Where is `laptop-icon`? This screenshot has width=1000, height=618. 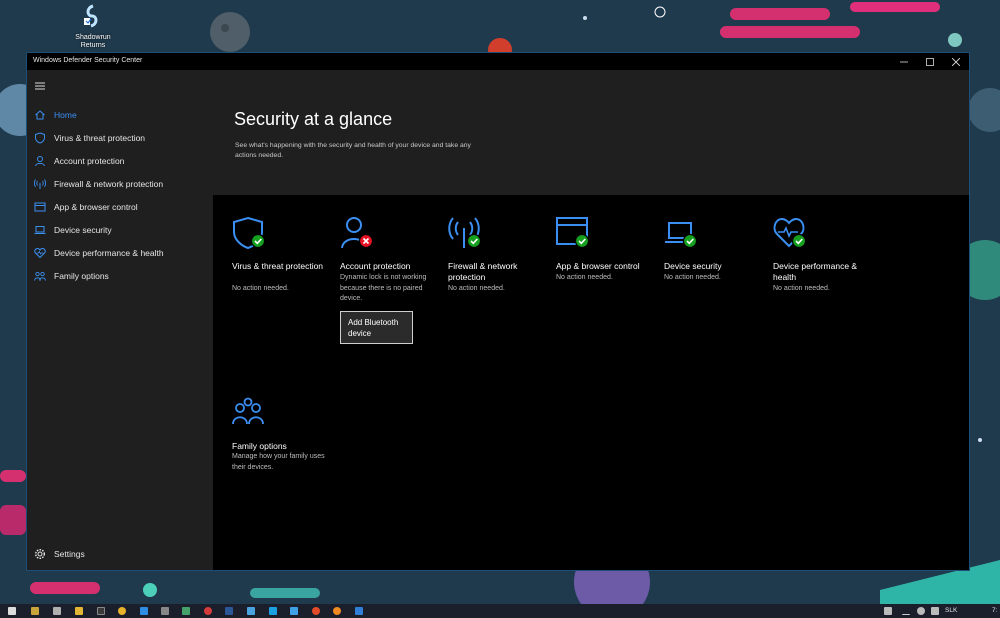
laptop-icon is located at coordinates (40, 230).